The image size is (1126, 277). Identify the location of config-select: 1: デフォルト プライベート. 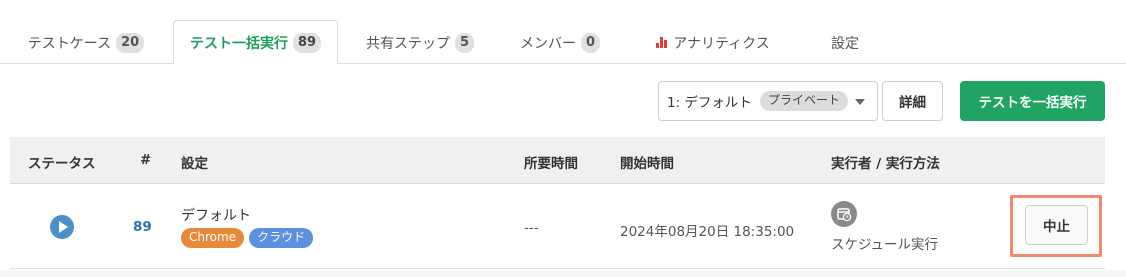
(768, 101).